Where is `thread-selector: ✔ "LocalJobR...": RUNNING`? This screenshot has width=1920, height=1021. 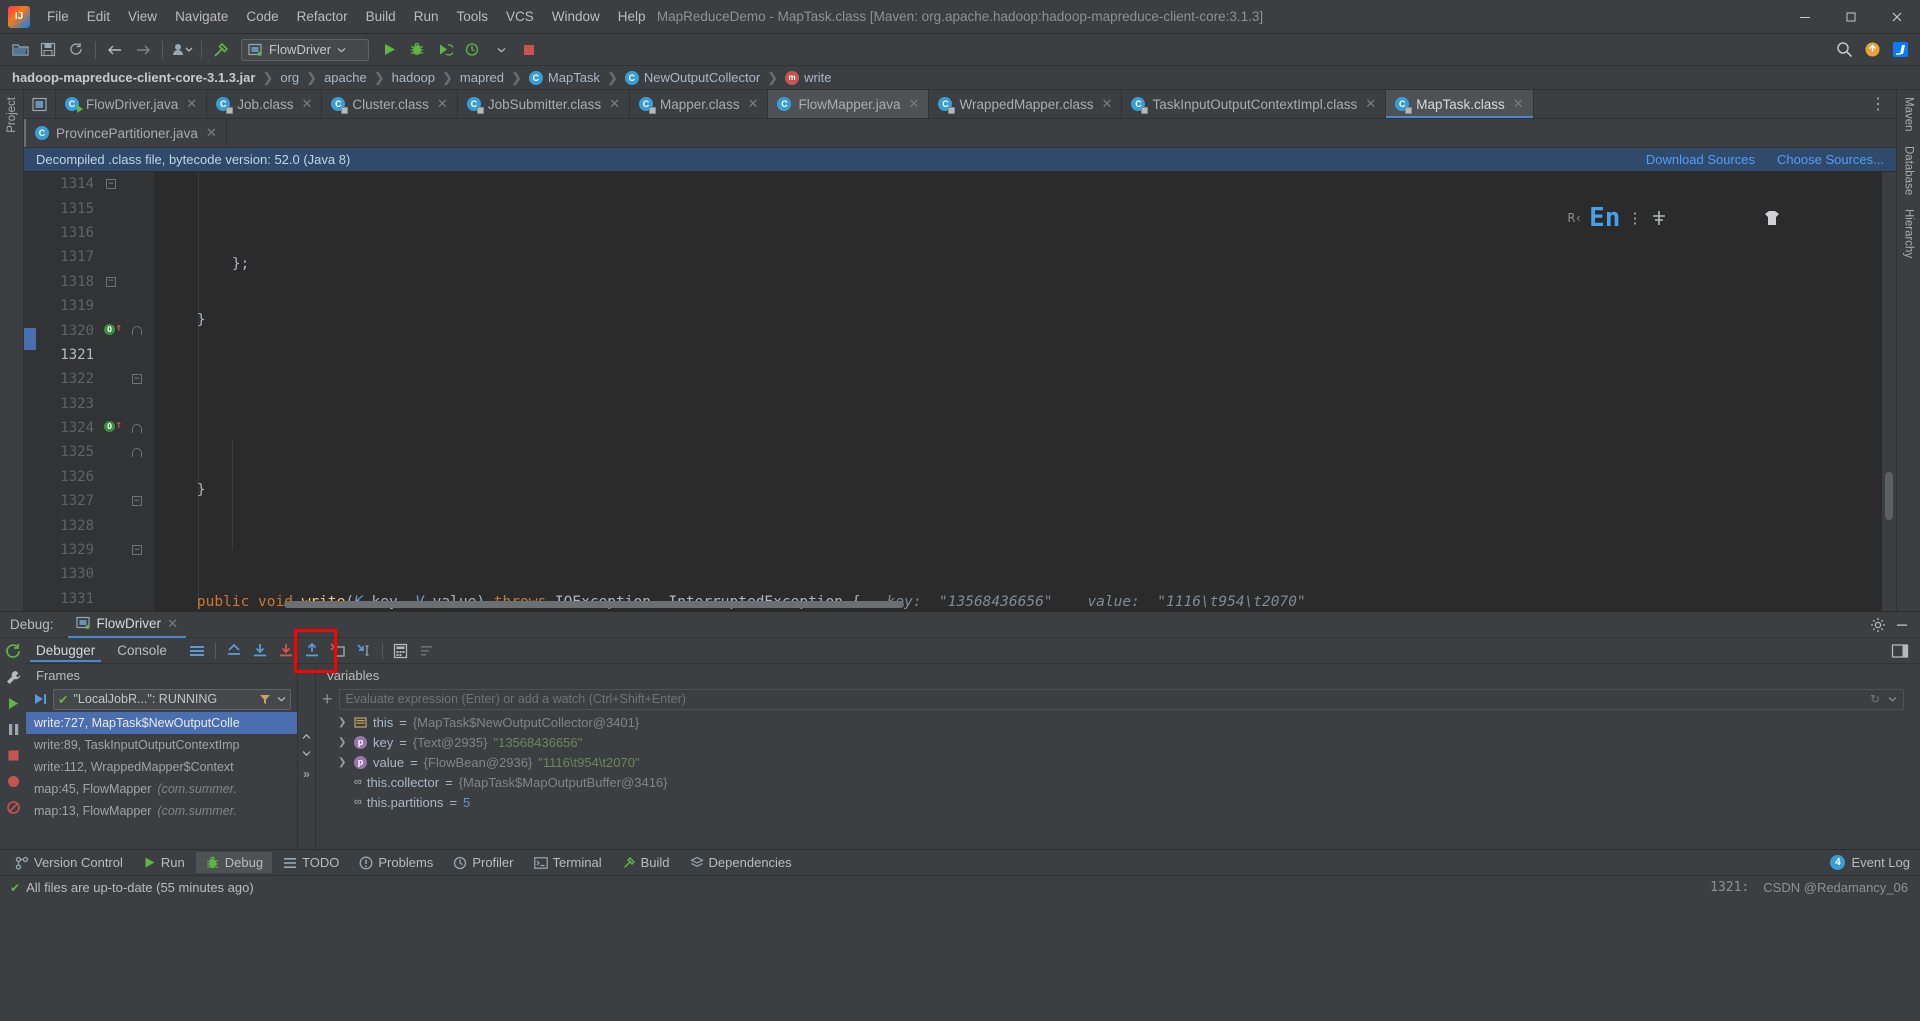 thread-selector: ✔ "LocalJobR...": RUNNING is located at coordinates (172, 699).